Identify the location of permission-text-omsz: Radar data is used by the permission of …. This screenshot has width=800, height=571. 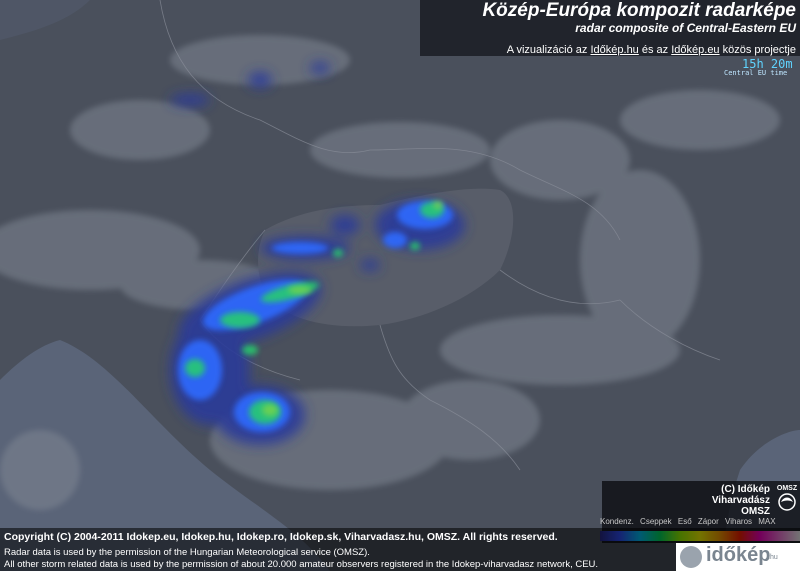
(187, 552).